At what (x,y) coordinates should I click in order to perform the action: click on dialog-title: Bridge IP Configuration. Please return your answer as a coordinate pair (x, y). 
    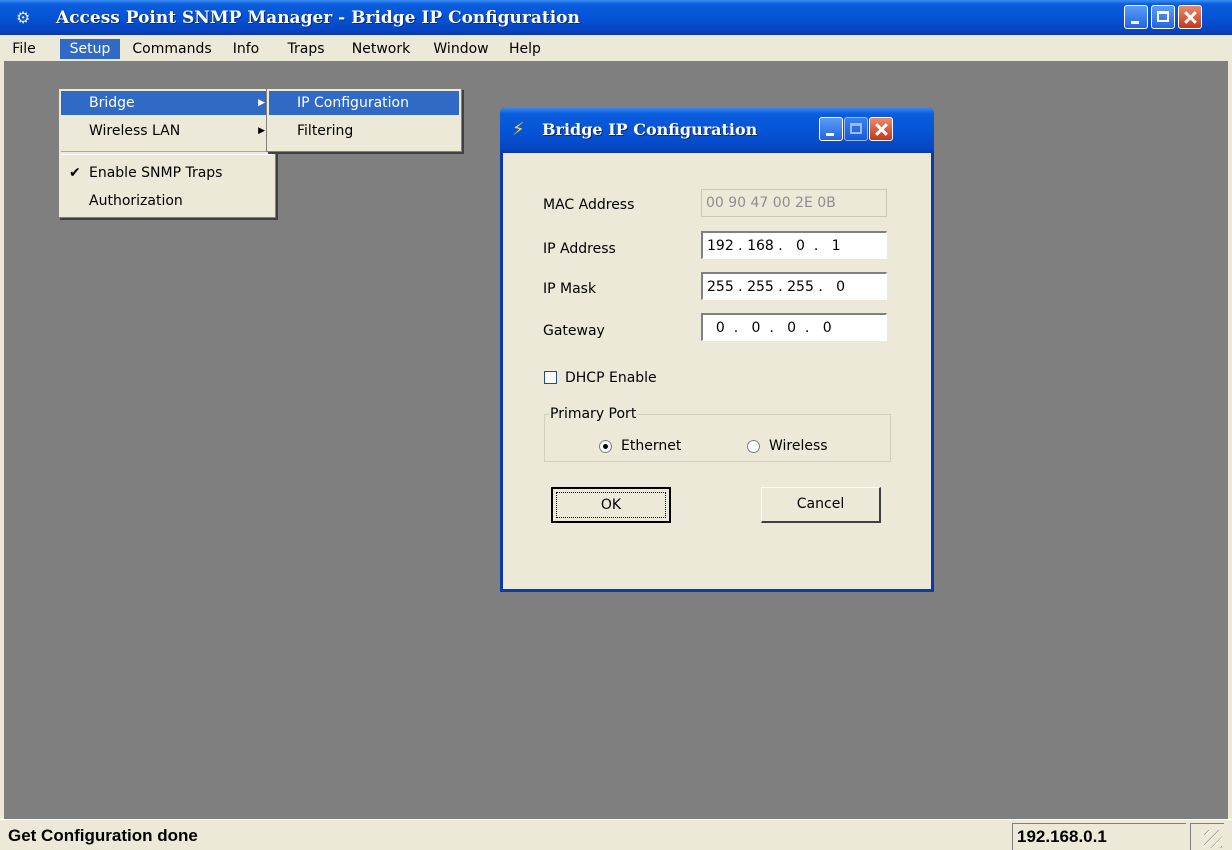
    Looking at the image, I should click on (650, 129).